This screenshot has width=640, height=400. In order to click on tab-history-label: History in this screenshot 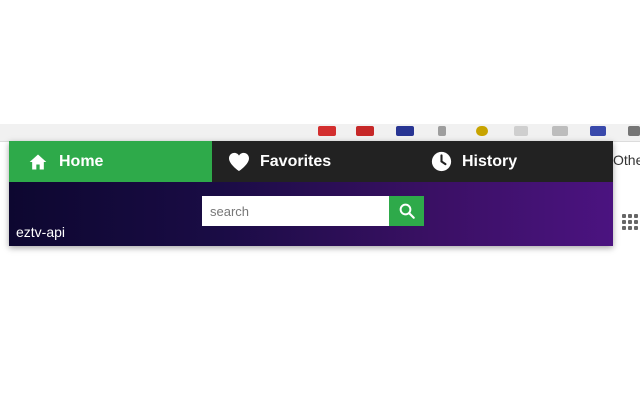, I will do `click(490, 161)`.